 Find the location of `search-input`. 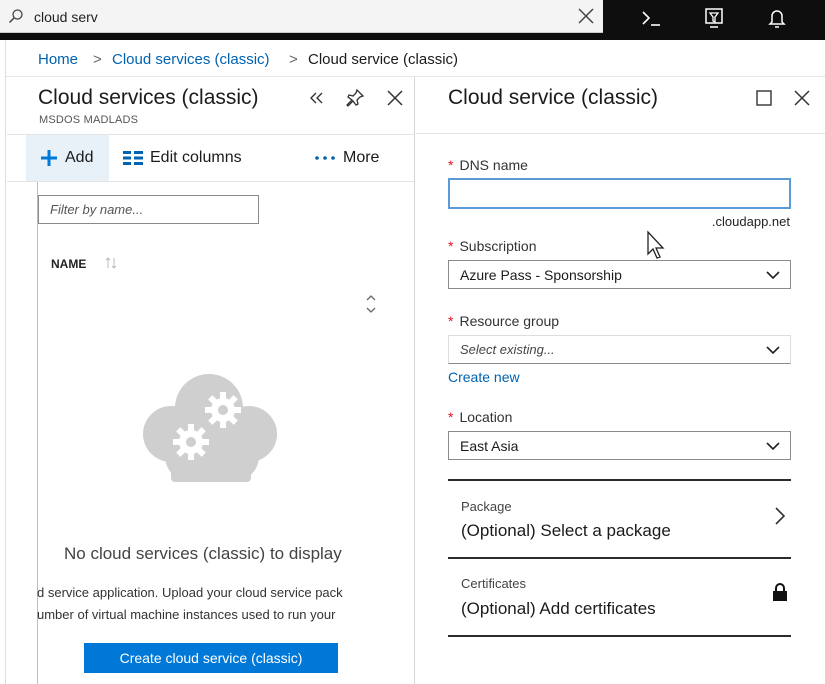

search-input is located at coordinates (294, 17).